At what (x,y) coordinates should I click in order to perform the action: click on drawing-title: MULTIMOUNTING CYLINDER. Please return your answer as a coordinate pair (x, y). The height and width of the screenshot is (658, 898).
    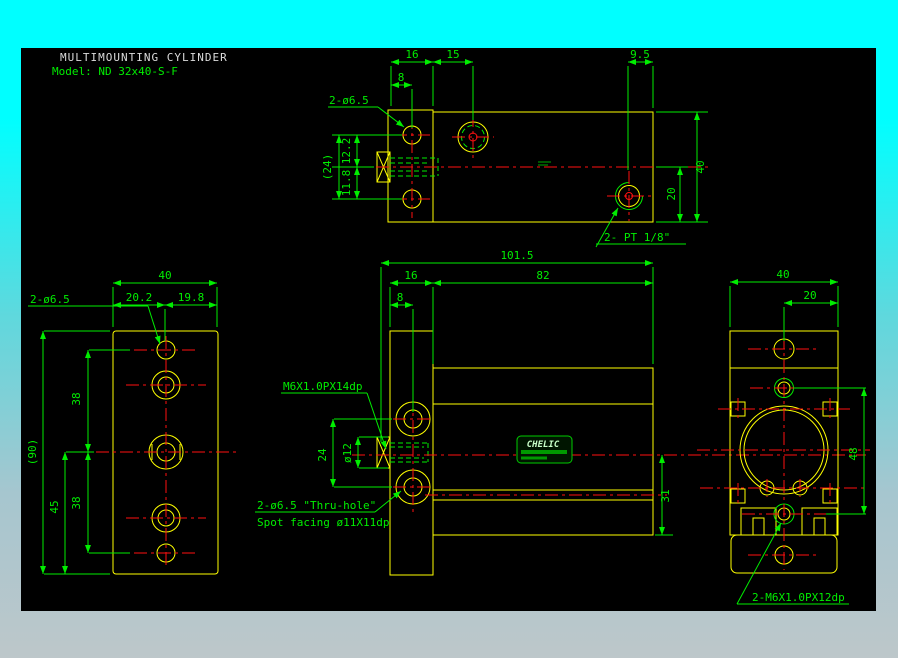
    Looking at the image, I should click on (144, 57).